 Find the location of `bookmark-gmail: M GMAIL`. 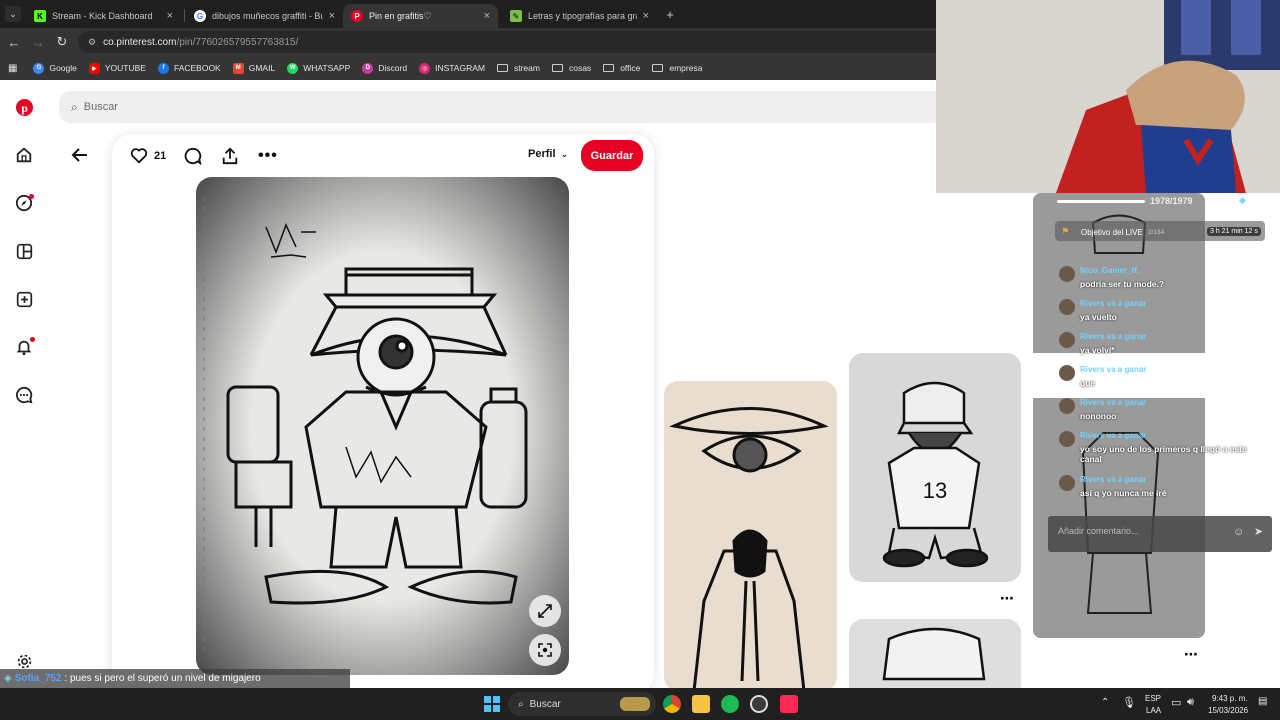

bookmark-gmail: M GMAIL is located at coordinates (253, 68).